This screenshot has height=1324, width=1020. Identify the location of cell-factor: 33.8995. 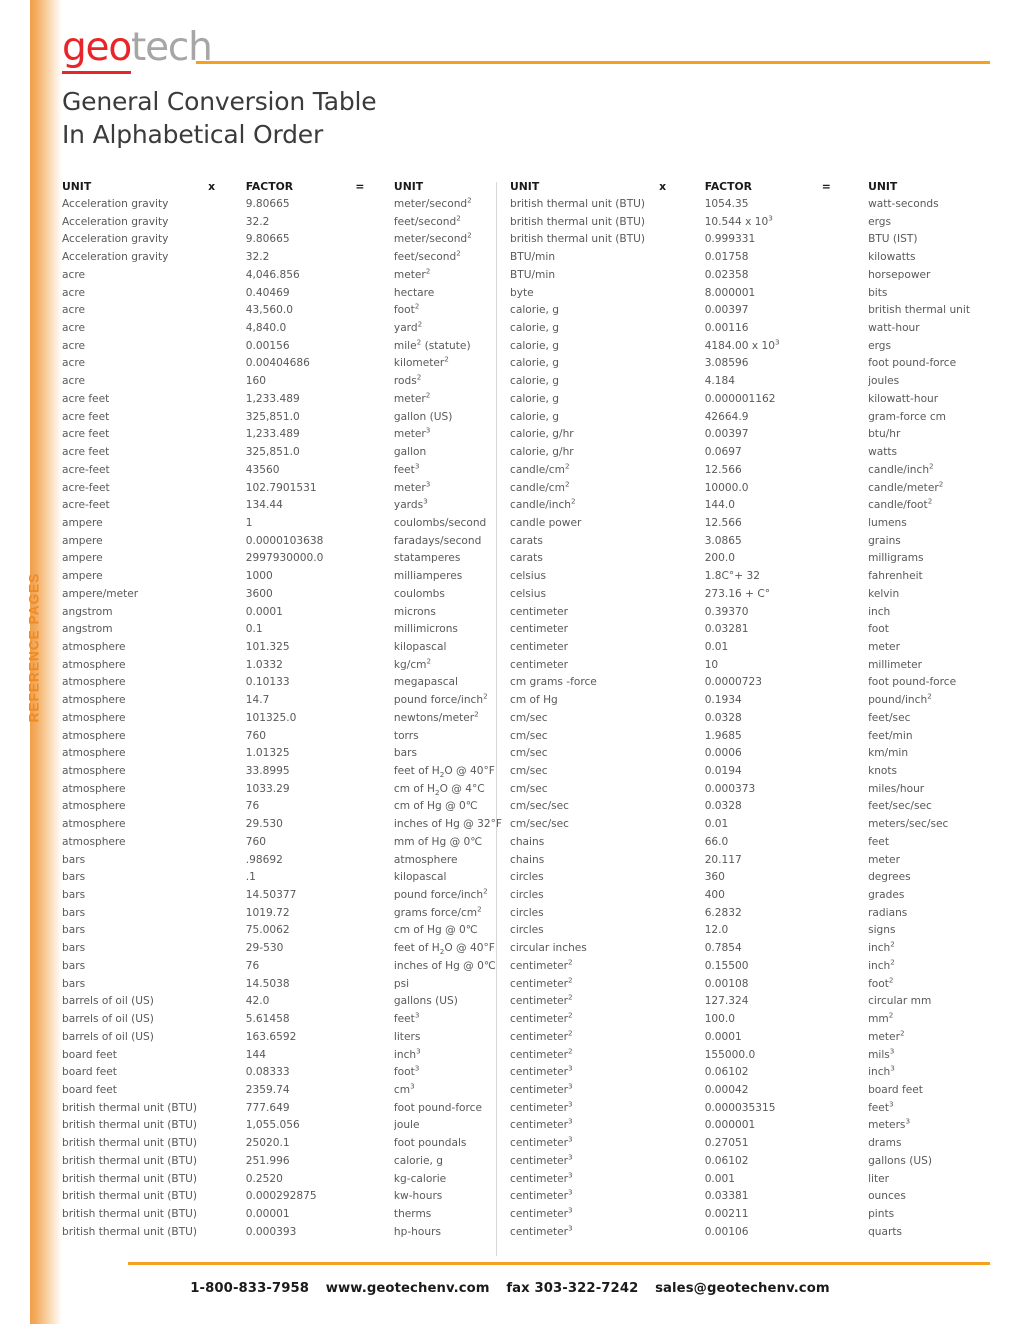
(267, 771).